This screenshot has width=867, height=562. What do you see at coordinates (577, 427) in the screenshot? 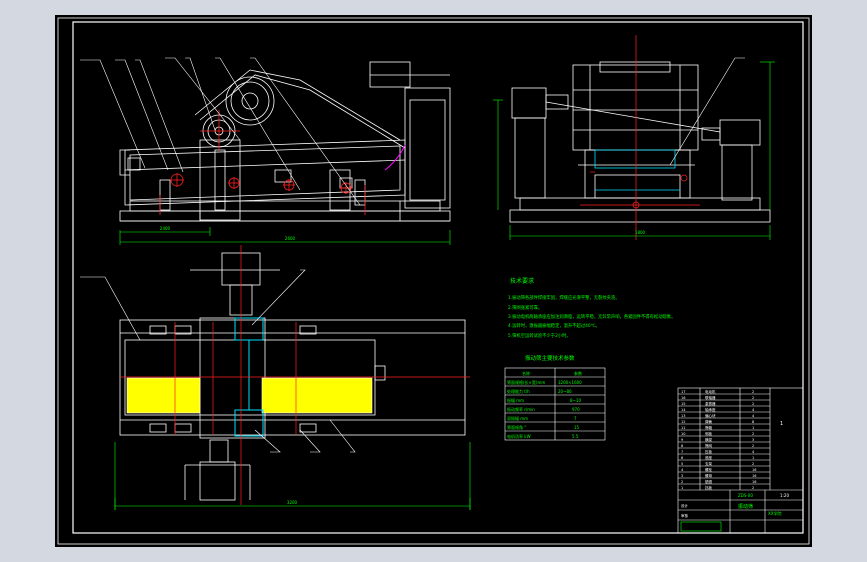
I see `params-cell: 15` at bounding box center [577, 427].